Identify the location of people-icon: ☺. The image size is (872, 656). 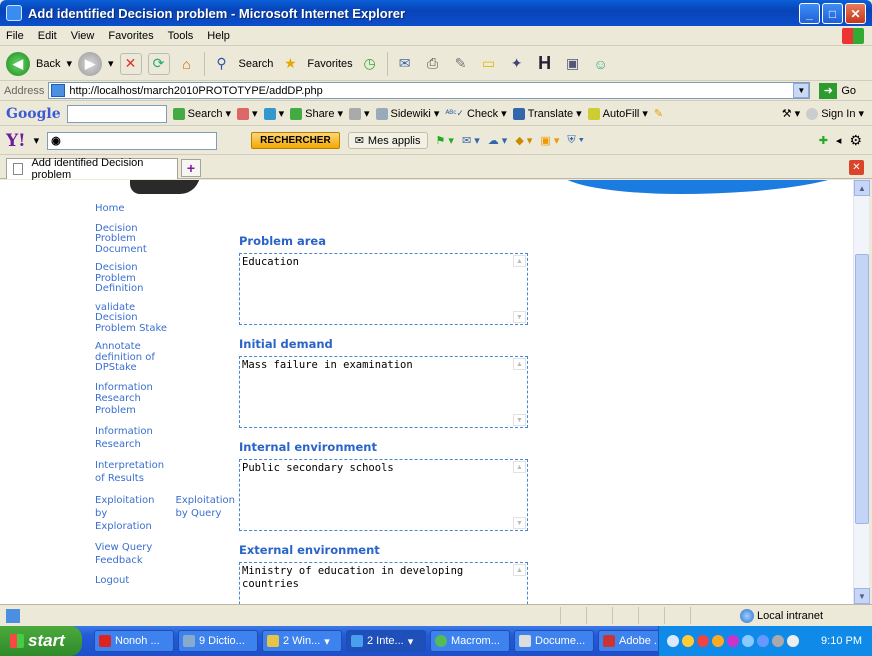
(601, 64).